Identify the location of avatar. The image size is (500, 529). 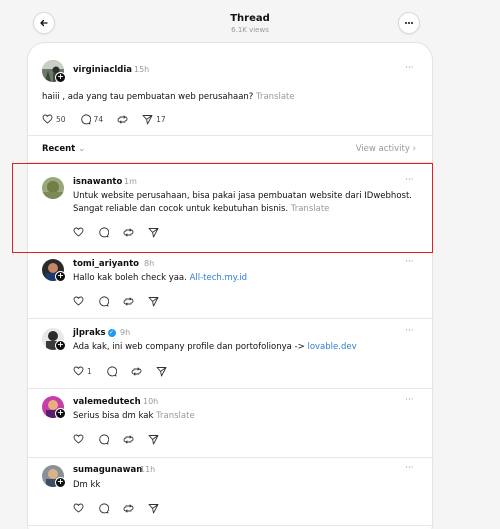
(53, 188).